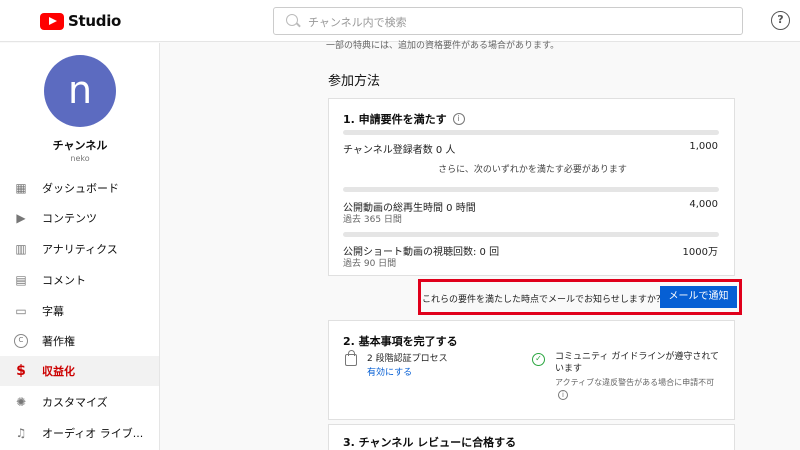  I want to click on requirements-header: 1. 申請要件を満たす i, so click(404, 119).